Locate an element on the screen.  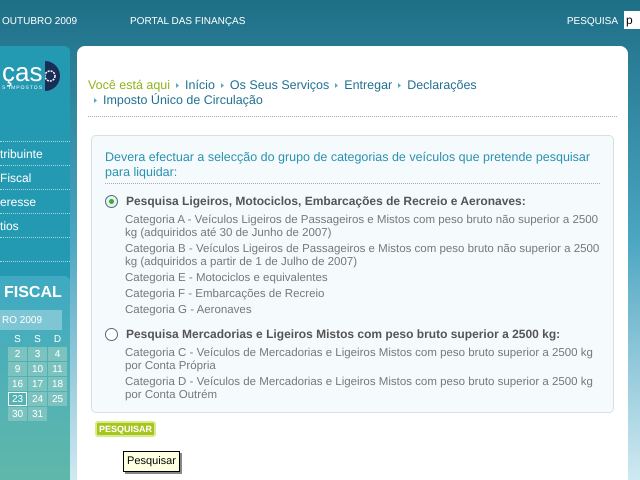
search-label: PESQUISA is located at coordinates (592, 22).